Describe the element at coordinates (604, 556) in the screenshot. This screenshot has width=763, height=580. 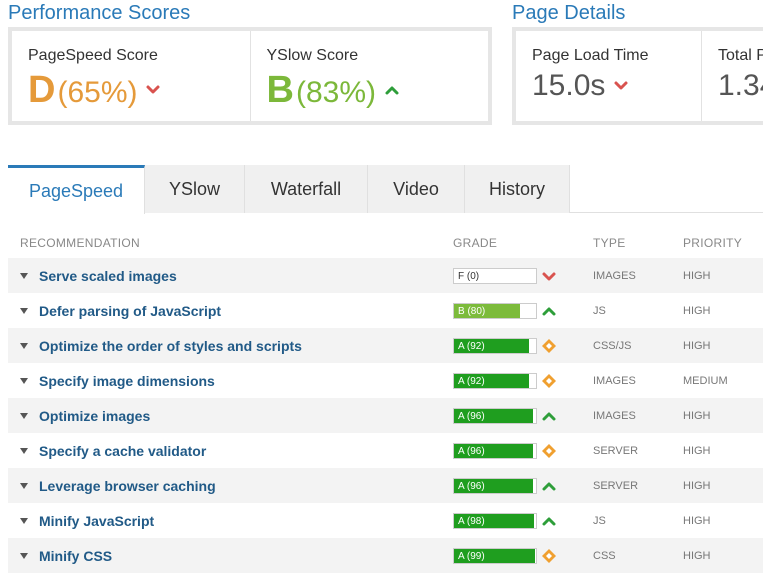
I see `recommendation-type: CSS` at that location.